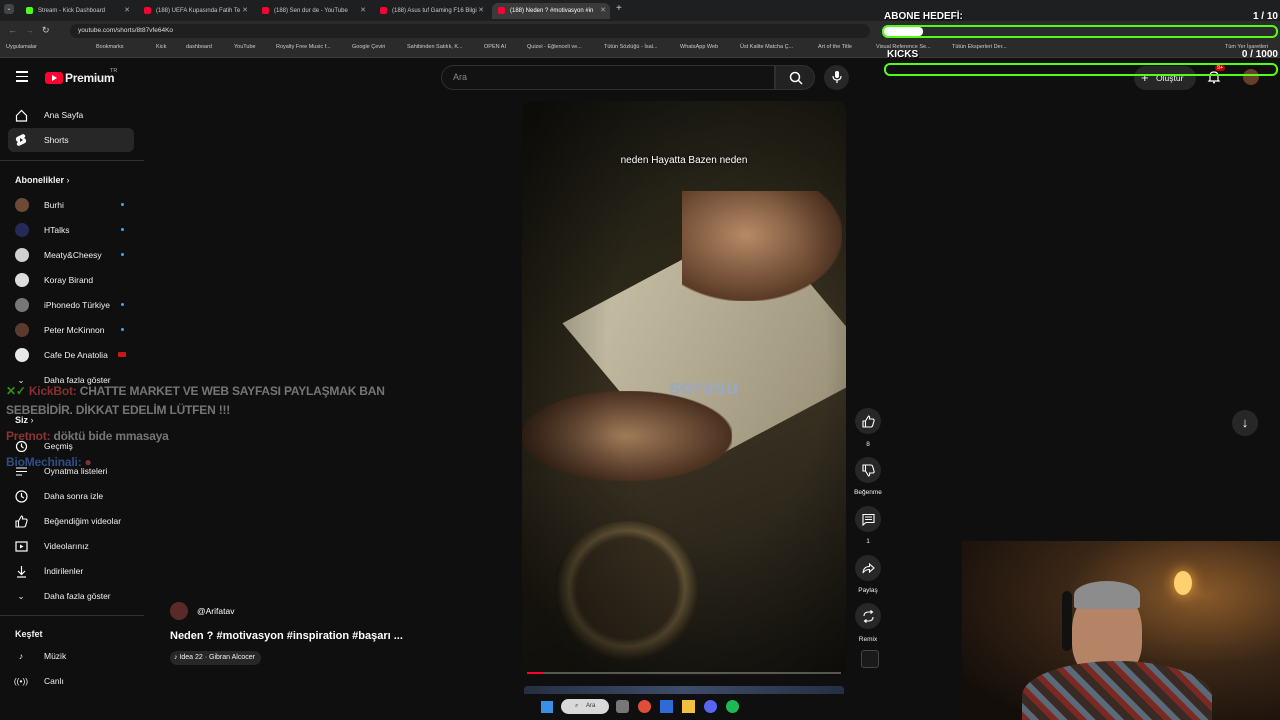 This screenshot has height=720, width=1280. I want to click on browser-tab-kick: Stream - Kick Dashboard ✕, so click(77, 11).